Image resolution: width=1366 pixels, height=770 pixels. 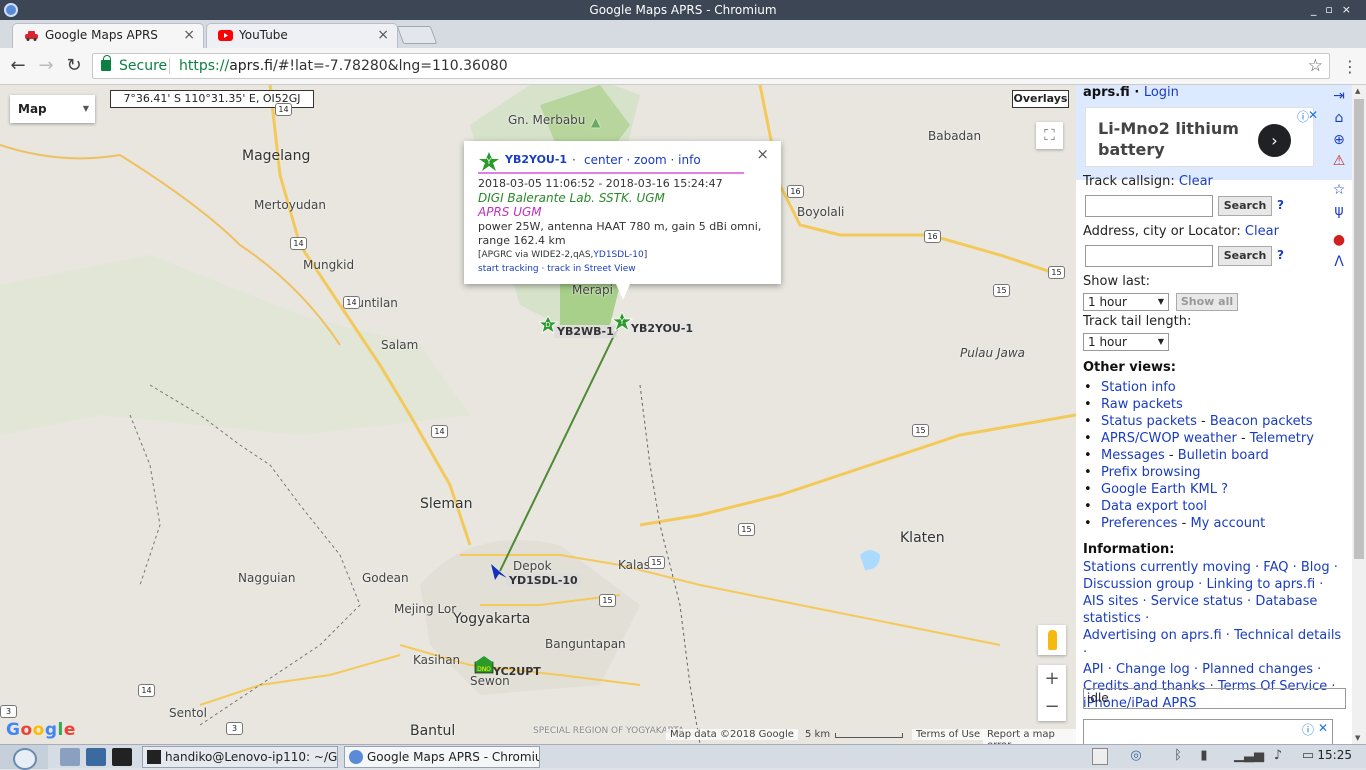 I want to click on map-type-select: Map ▼, so click(x=52, y=109).